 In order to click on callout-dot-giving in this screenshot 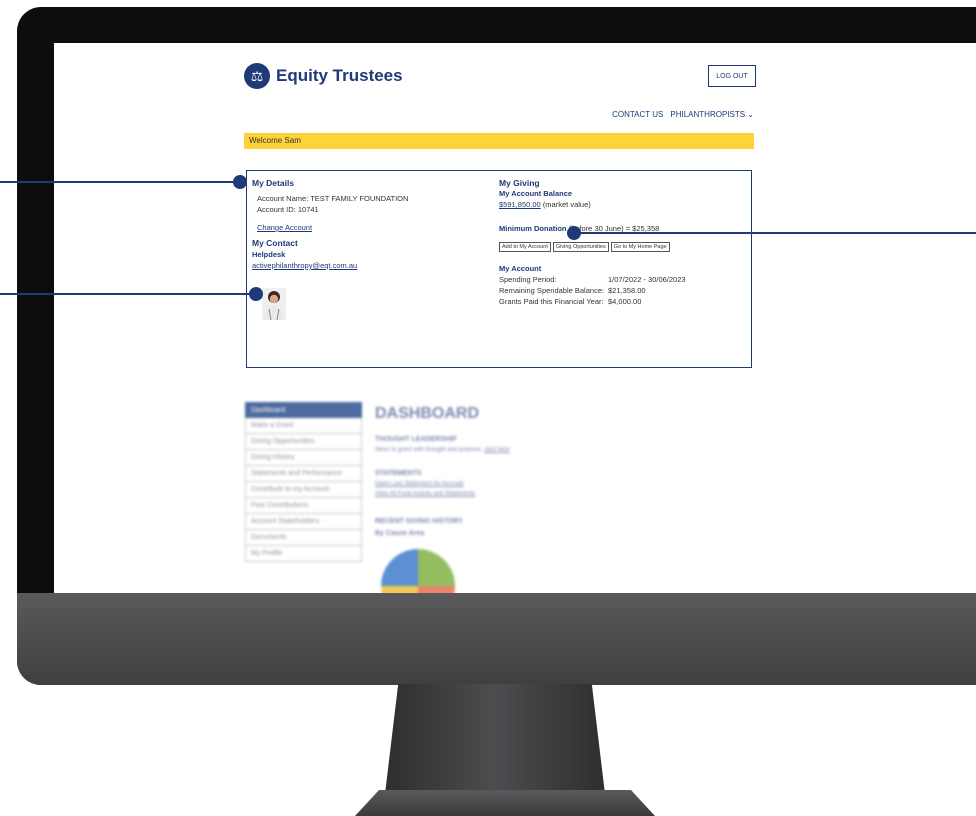, I will do `click(574, 233)`.